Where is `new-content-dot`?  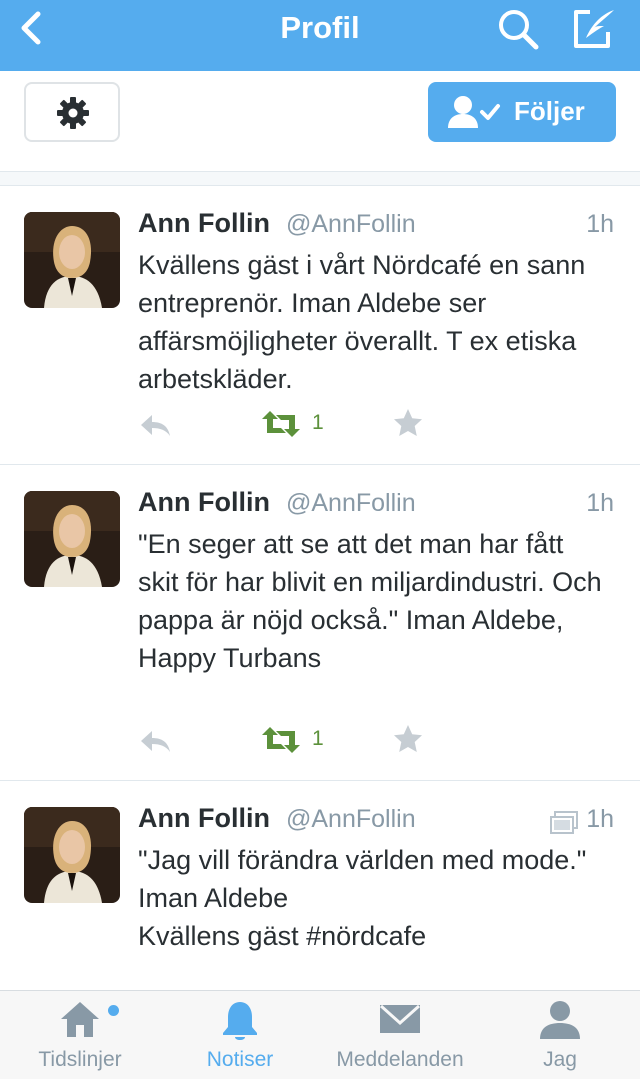 new-content-dot is located at coordinates (113, 1010).